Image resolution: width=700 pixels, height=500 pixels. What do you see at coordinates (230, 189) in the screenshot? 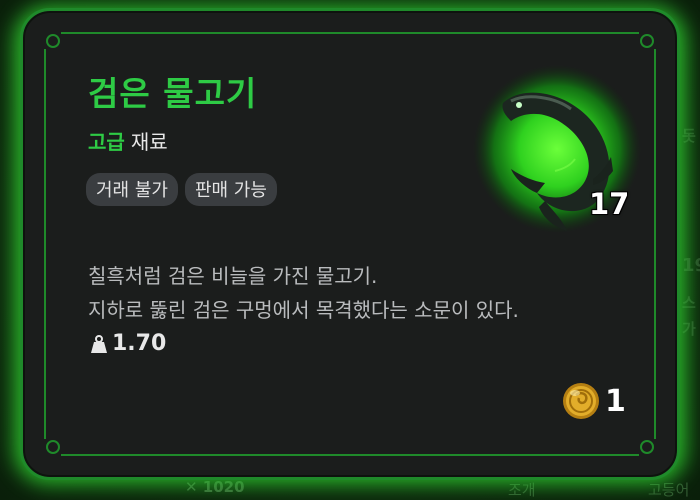
I see `tag-sellable: 판매 가능` at bounding box center [230, 189].